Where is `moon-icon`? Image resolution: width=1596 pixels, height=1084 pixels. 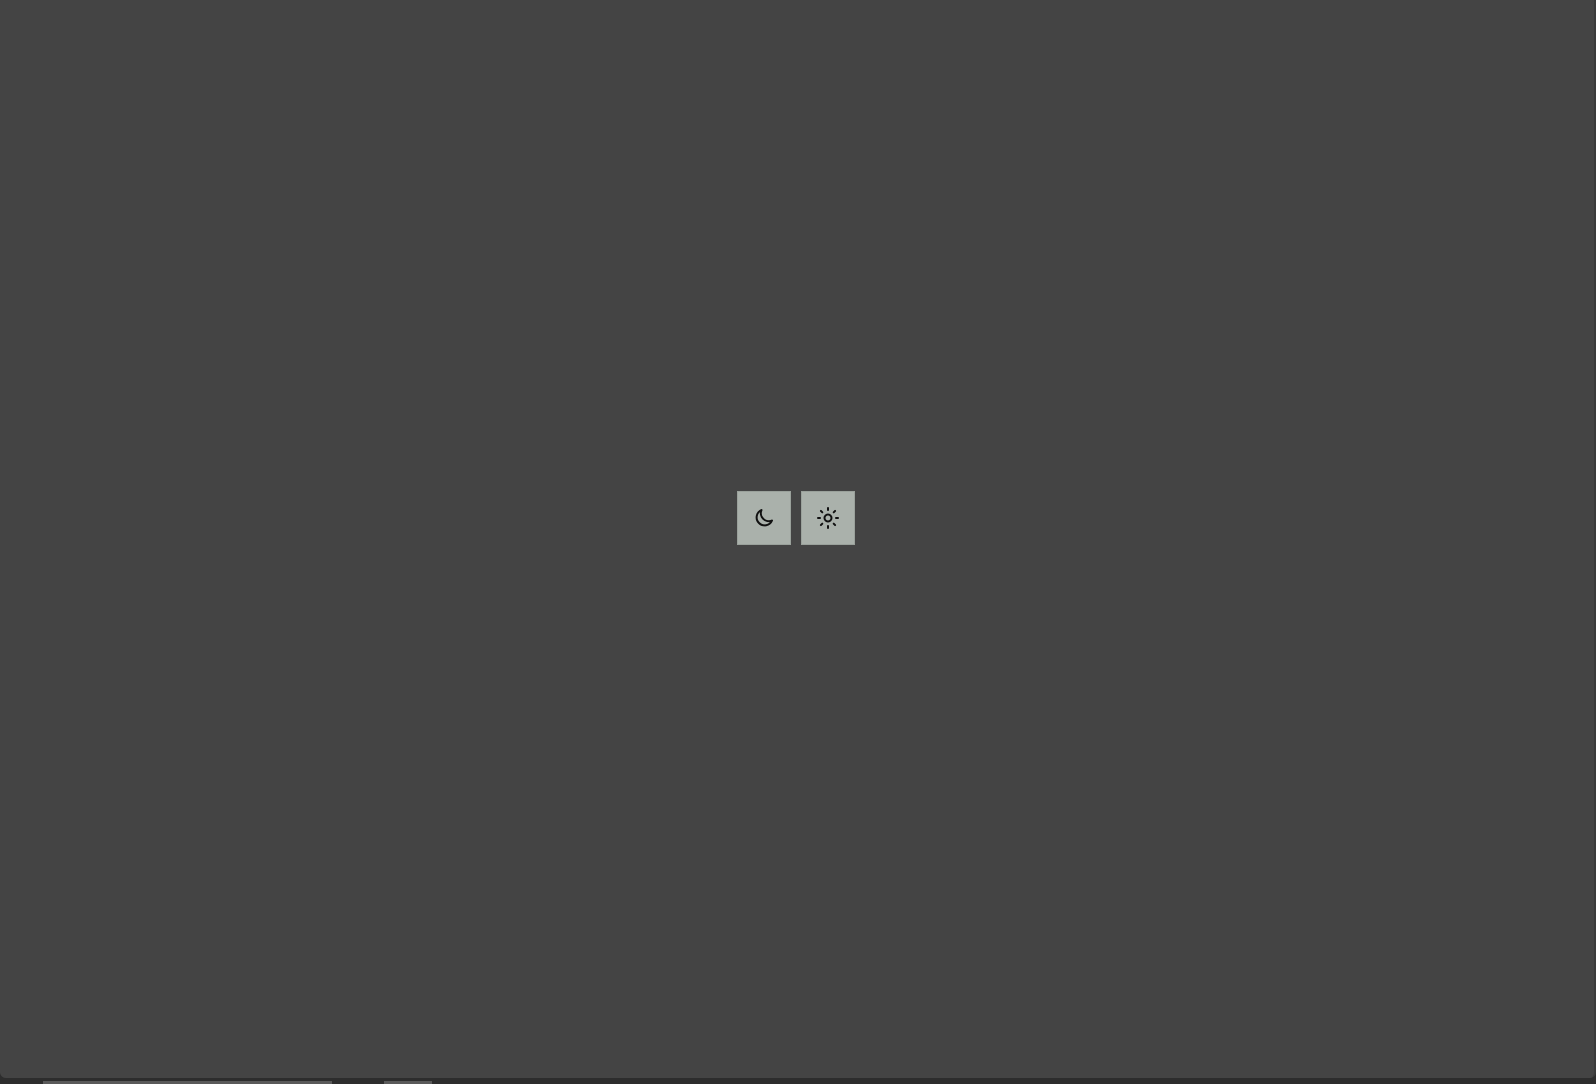
moon-icon is located at coordinates (764, 518).